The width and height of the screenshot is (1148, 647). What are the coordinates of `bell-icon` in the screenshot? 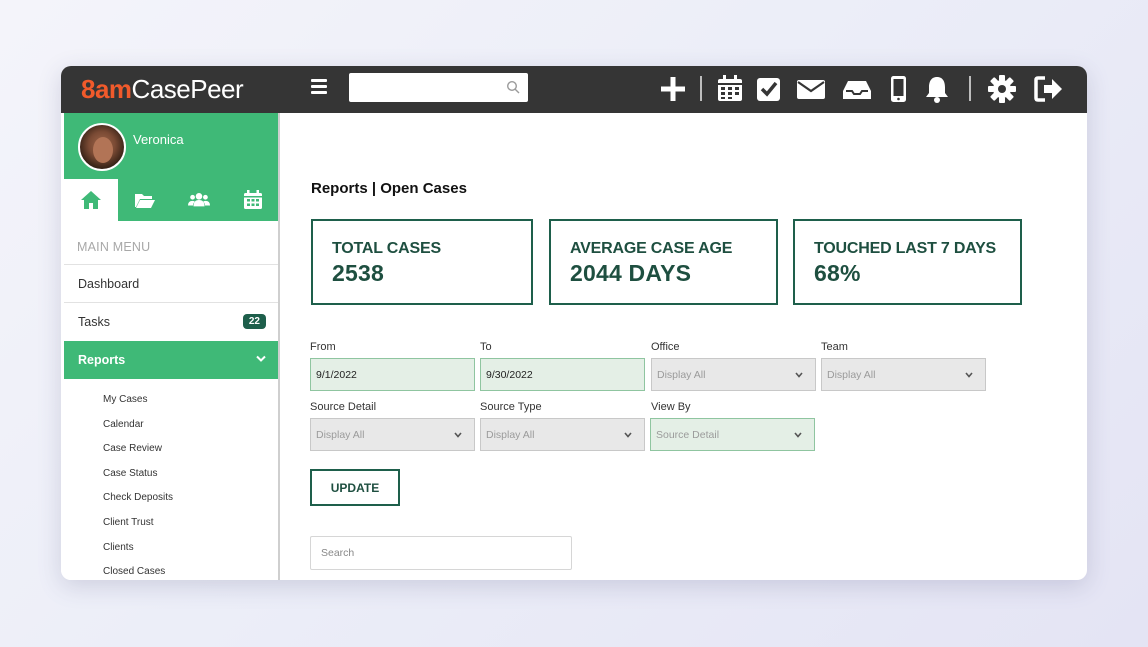 It's located at (937, 89).